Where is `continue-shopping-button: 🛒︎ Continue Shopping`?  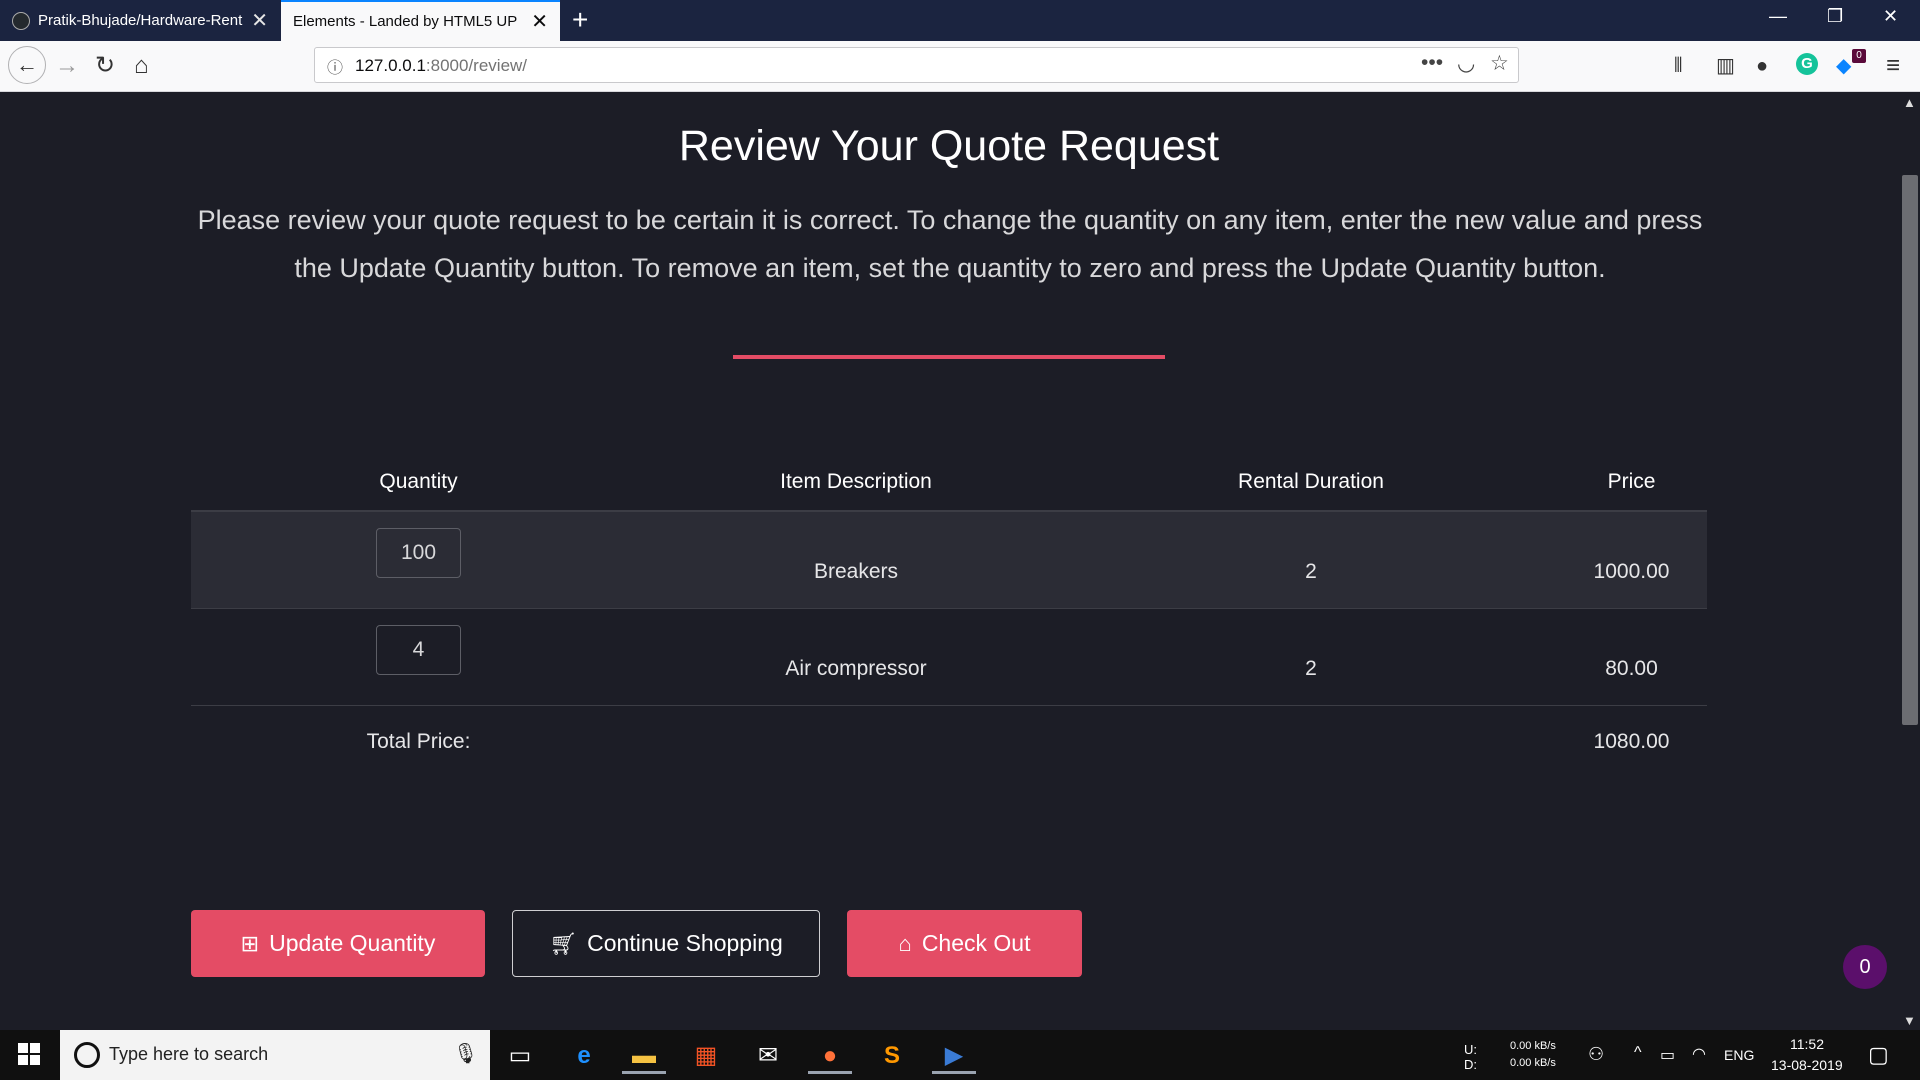
continue-shopping-button: 🛒︎ Continue Shopping is located at coordinates (666, 943).